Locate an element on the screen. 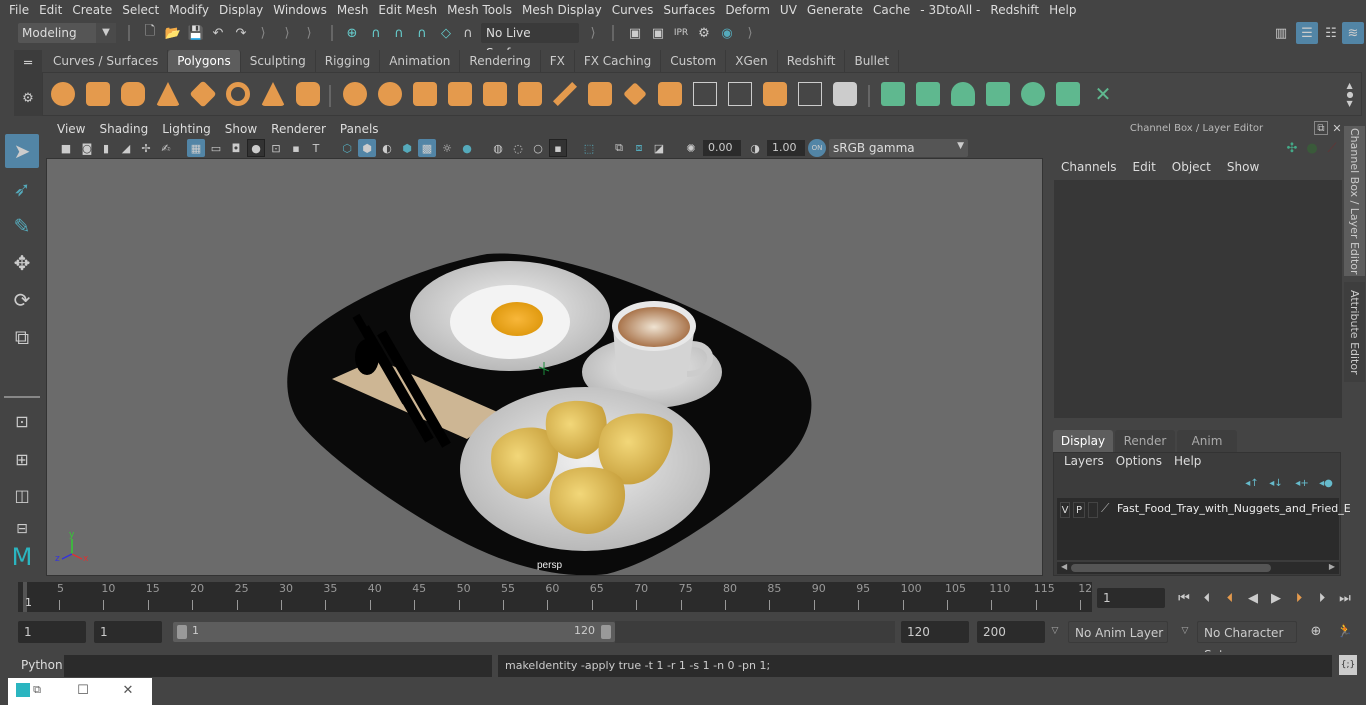  step-forward-frame-icon: ⏵ is located at coordinates (1322, 598).